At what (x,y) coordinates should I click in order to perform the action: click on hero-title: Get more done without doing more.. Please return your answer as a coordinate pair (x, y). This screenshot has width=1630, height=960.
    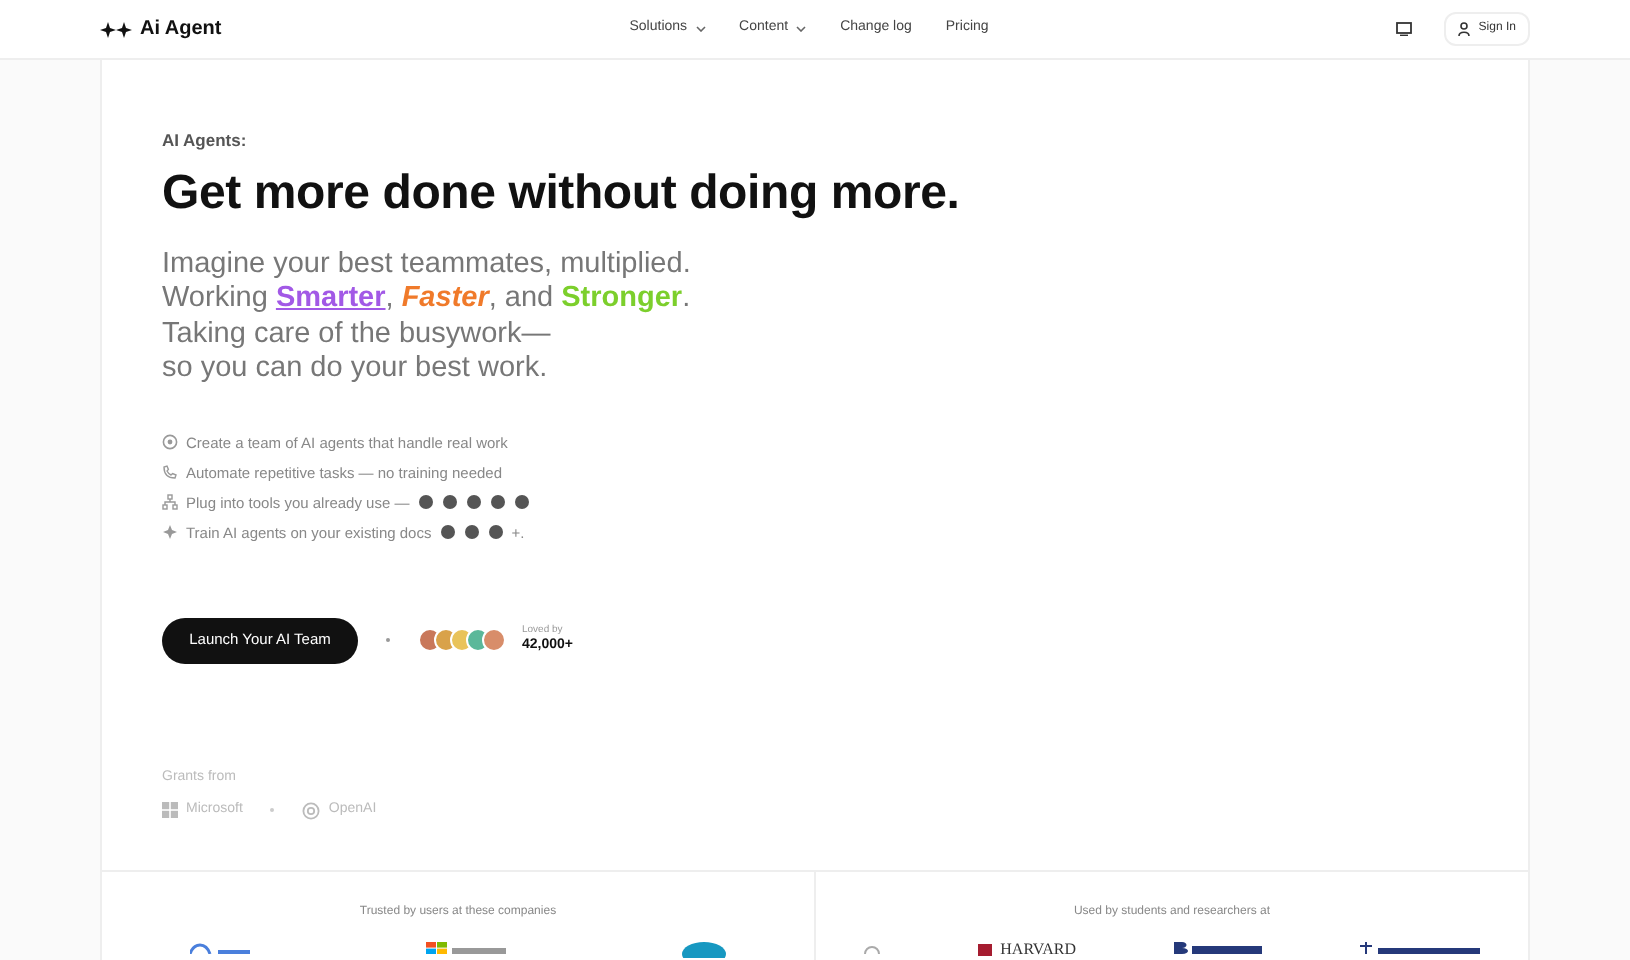
    Looking at the image, I should click on (562, 194).